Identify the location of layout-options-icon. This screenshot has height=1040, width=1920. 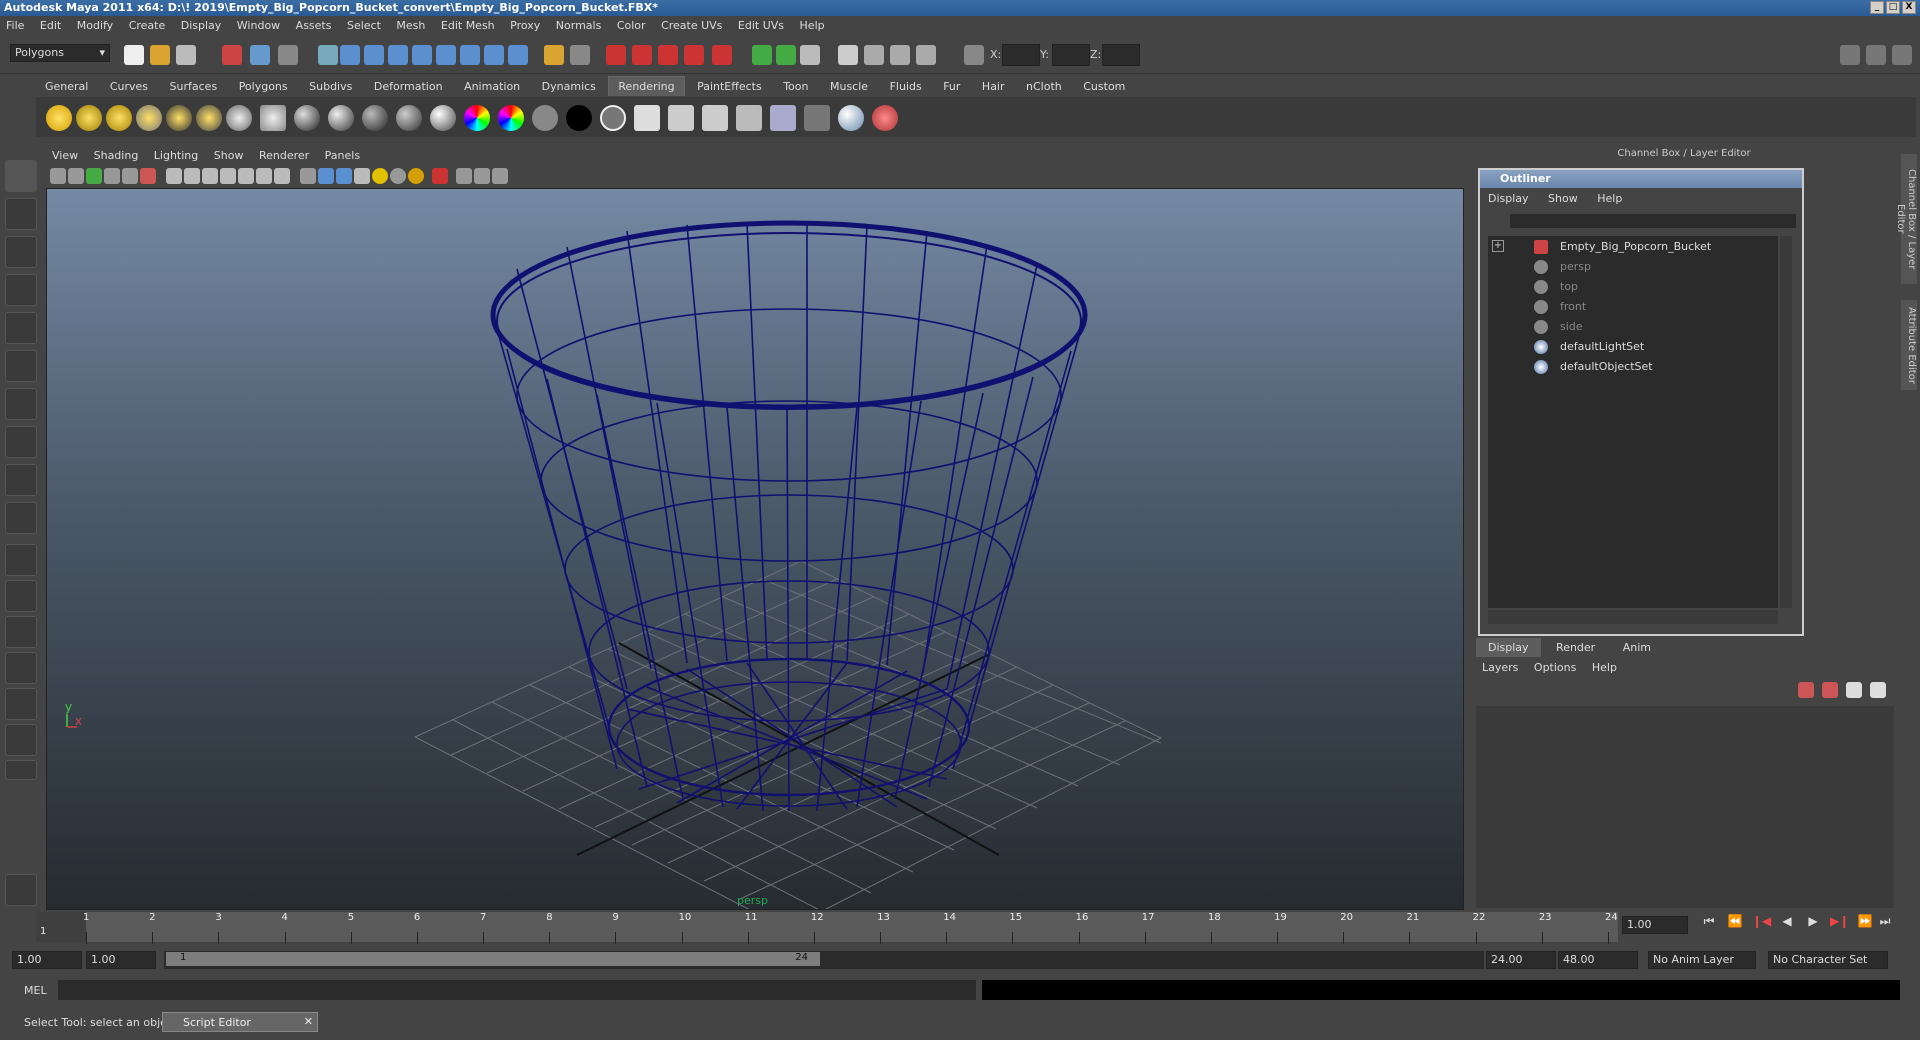
(21, 770).